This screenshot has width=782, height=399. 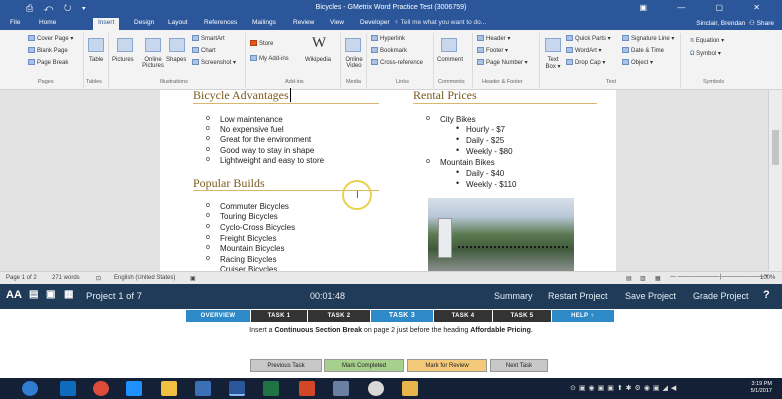 What do you see at coordinates (106, 24) in the screenshot?
I see `tab-insert: Insert` at bounding box center [106, 24].